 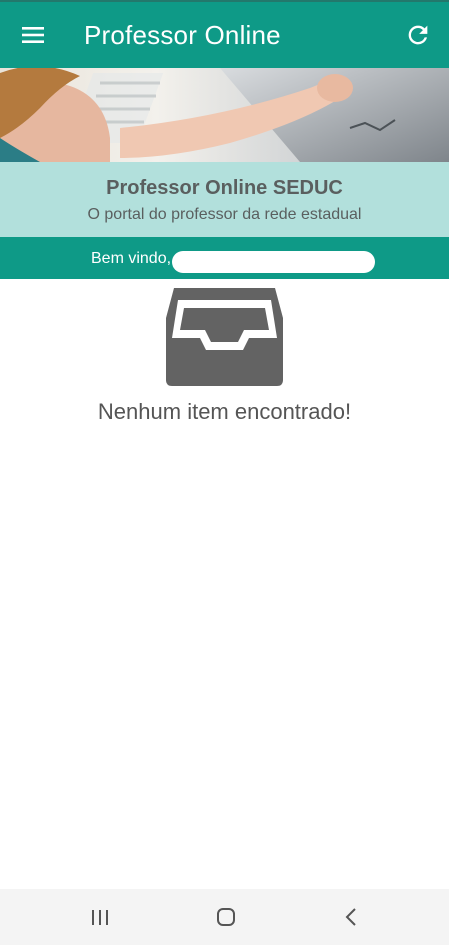 I want to click on system-nav-bar, so click(x=224, y=917).